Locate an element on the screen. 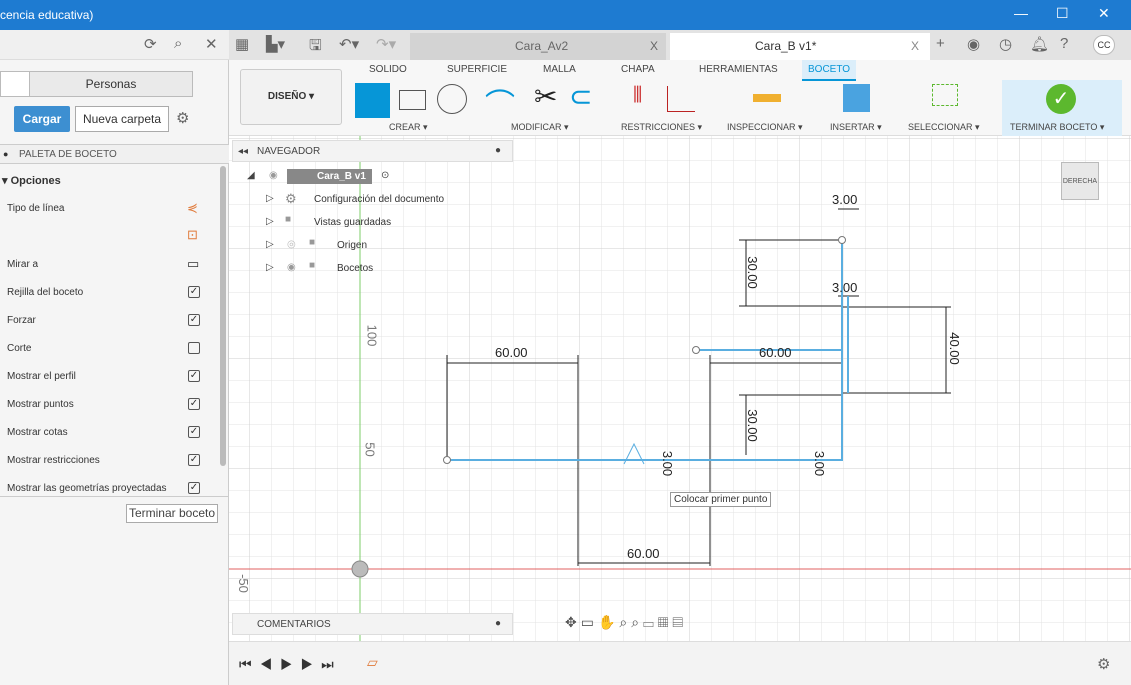 This screenshot has width=1131, height=685. rectangle-tool-icon is located at coordinates (412, 100).